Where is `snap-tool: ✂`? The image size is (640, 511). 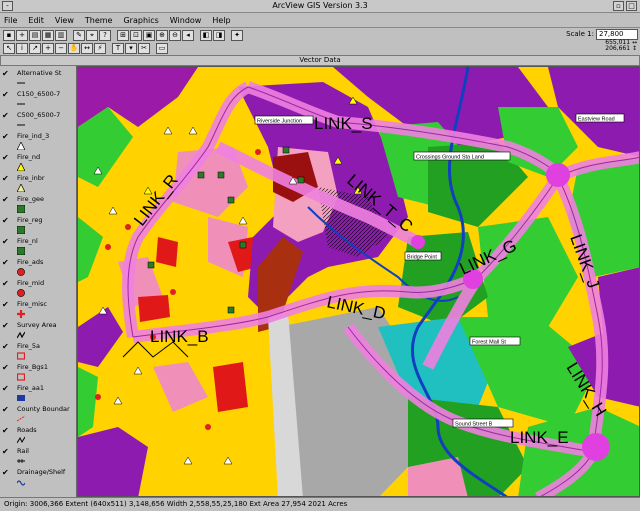 snap-tool: ✂ is located at coordinates (144, 48).